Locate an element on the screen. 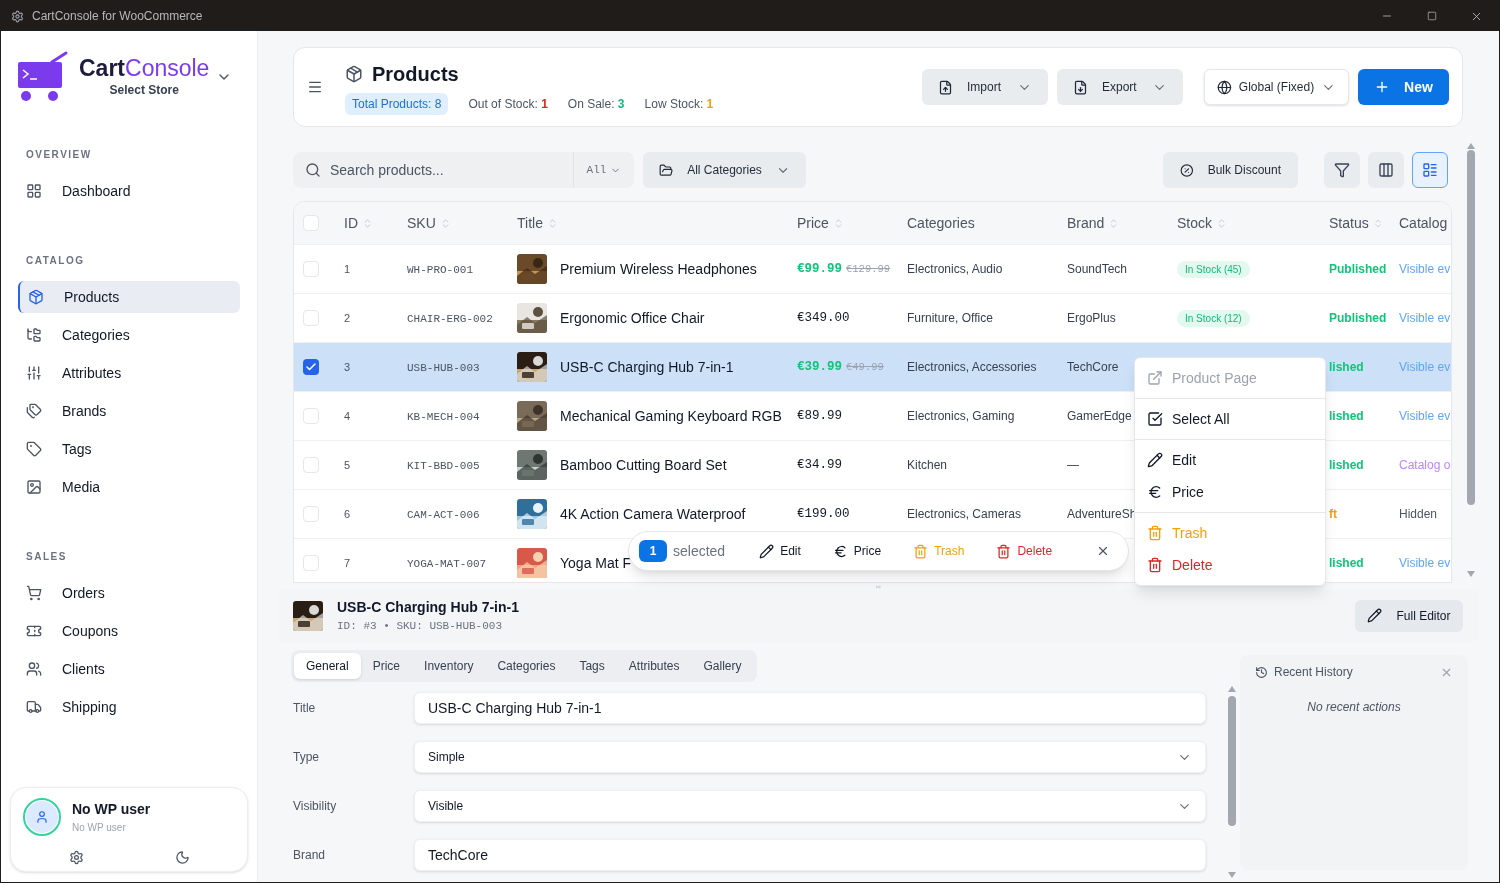 The image size is (1500, 883). nav-item: Coupons is located at coordinates (129, 631).